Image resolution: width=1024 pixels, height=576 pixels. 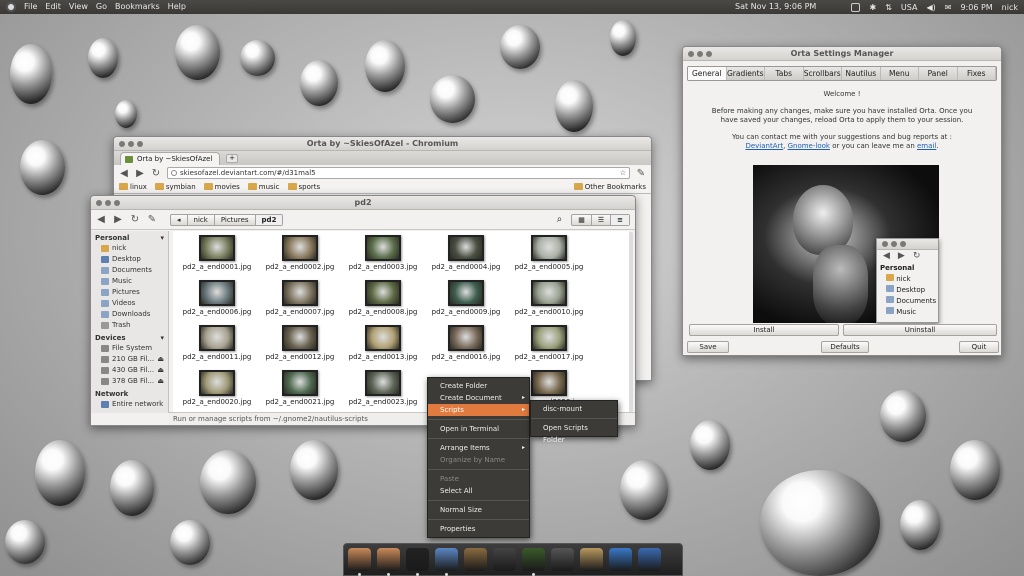 I want to click on bookmark-symbian: symbian, so click(x=175, y=187).